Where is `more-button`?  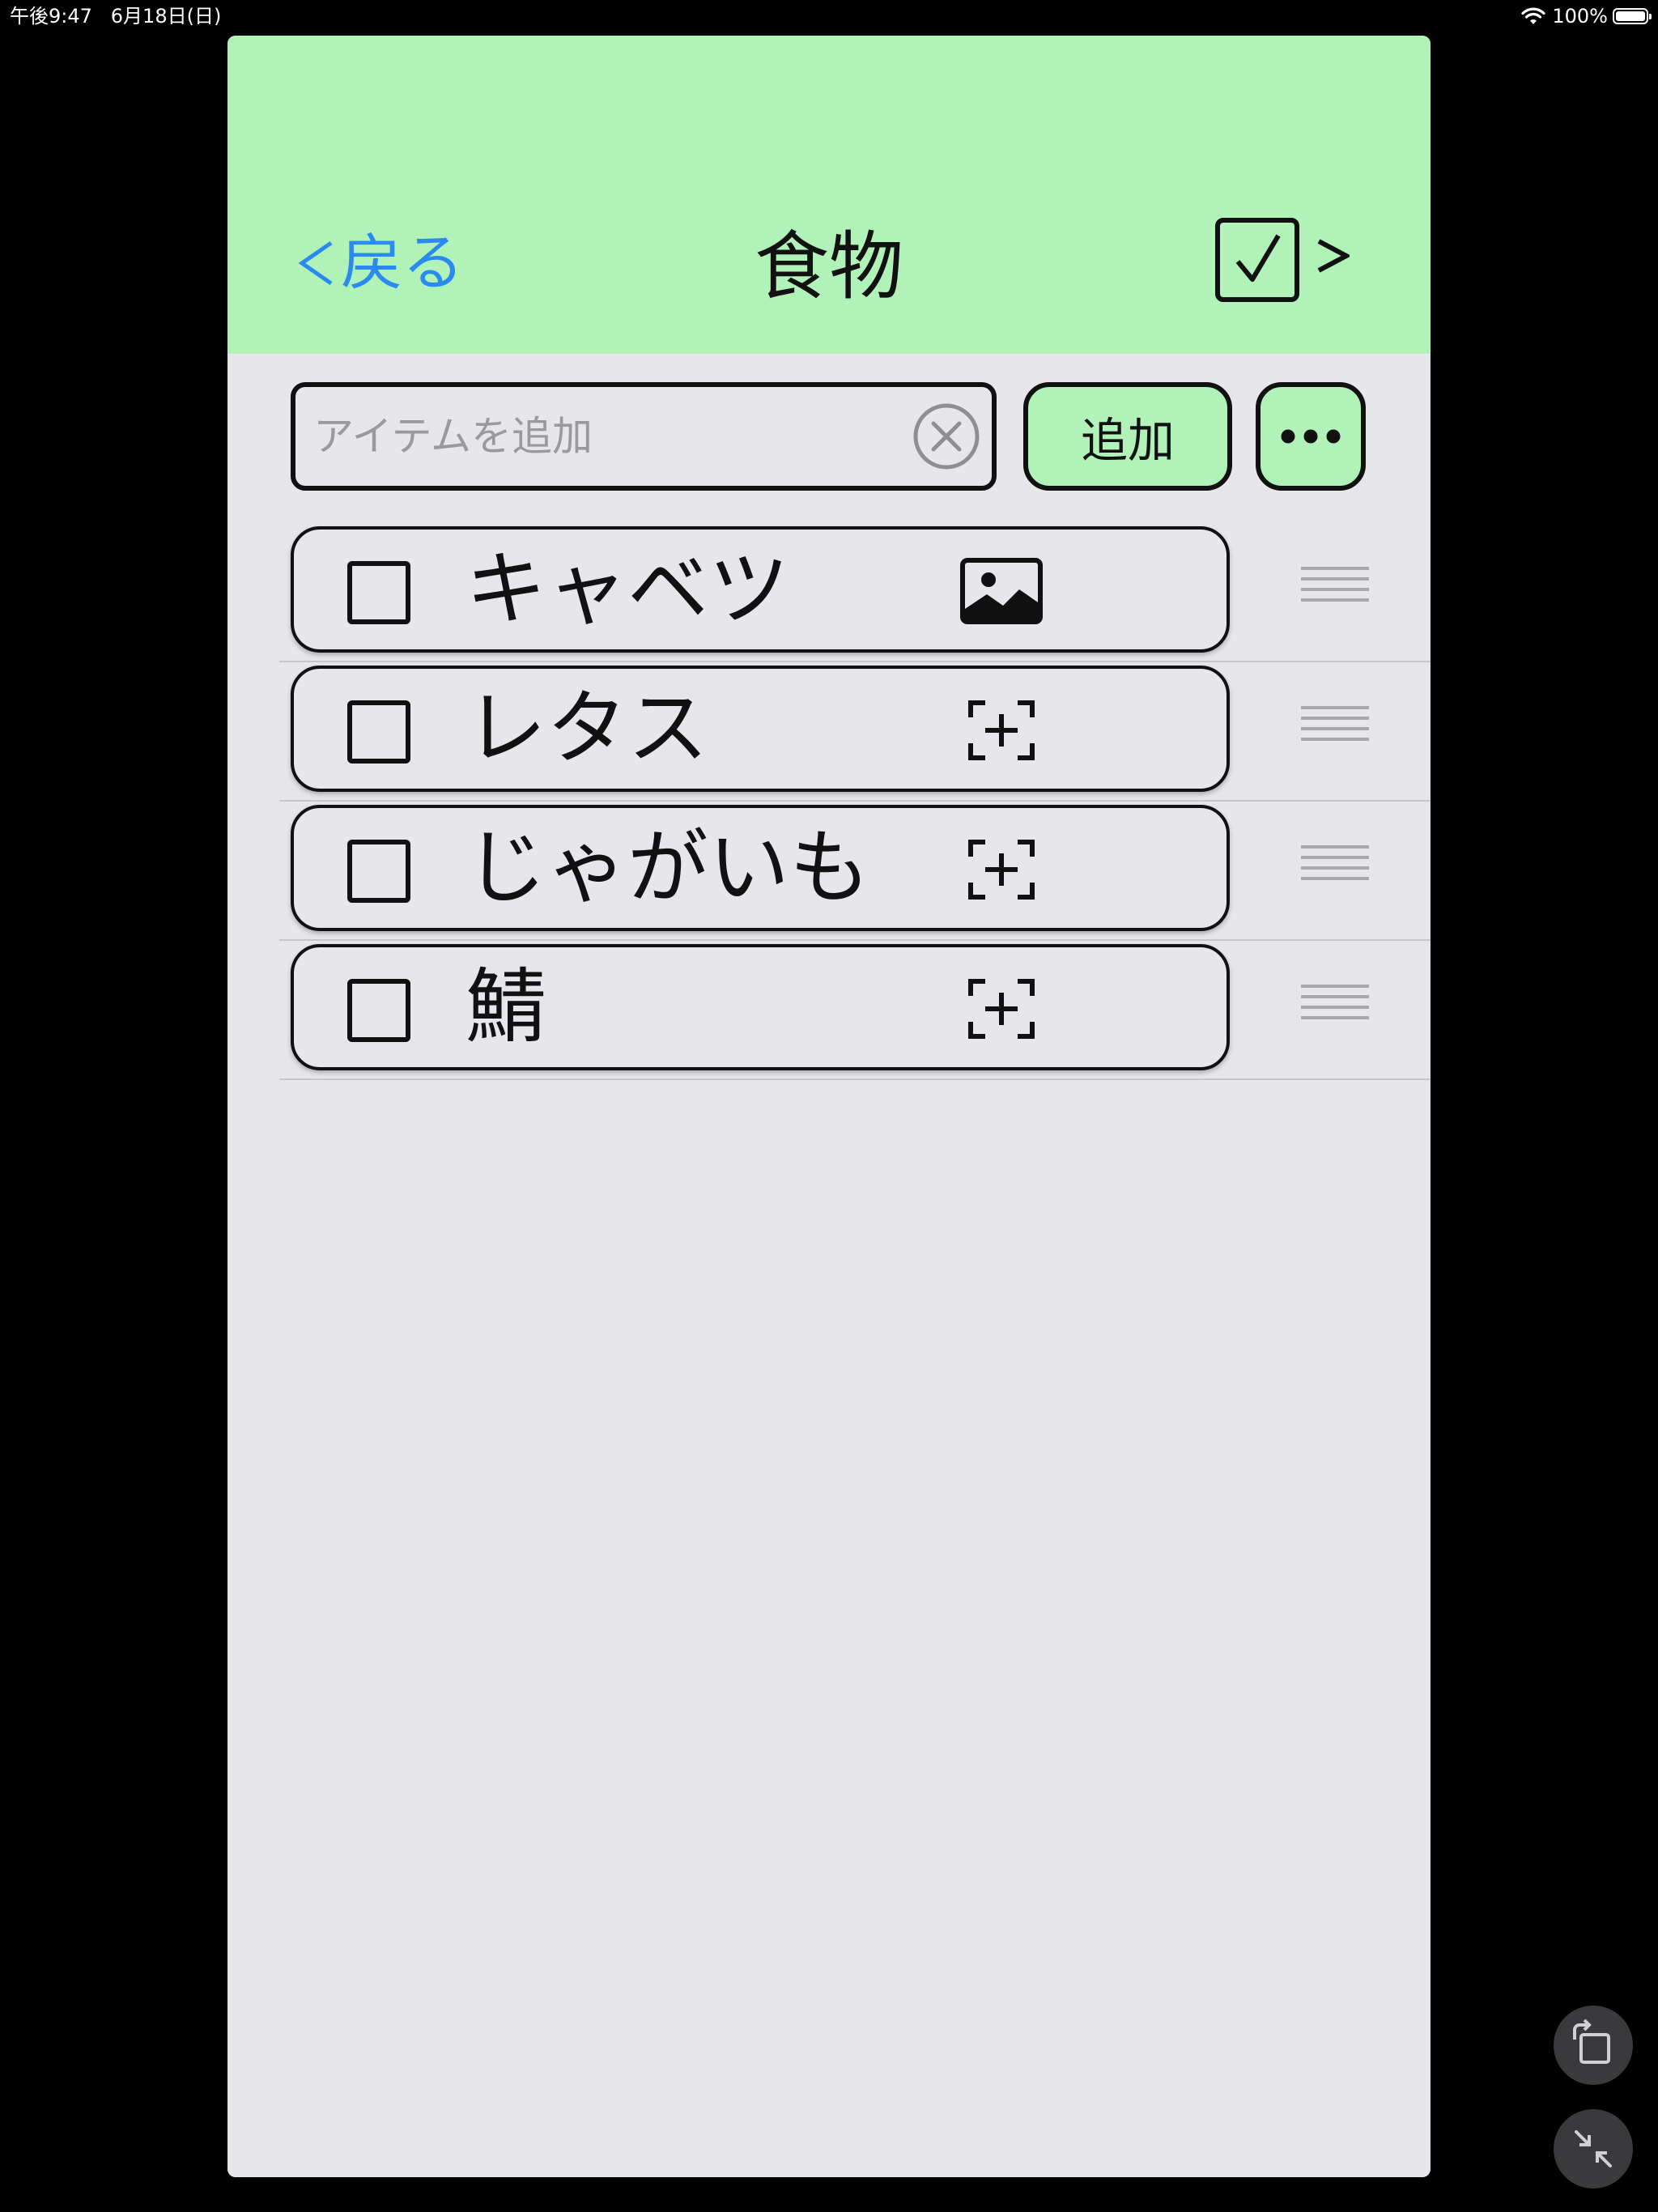
more-button is located at coordinates (1311, 437).